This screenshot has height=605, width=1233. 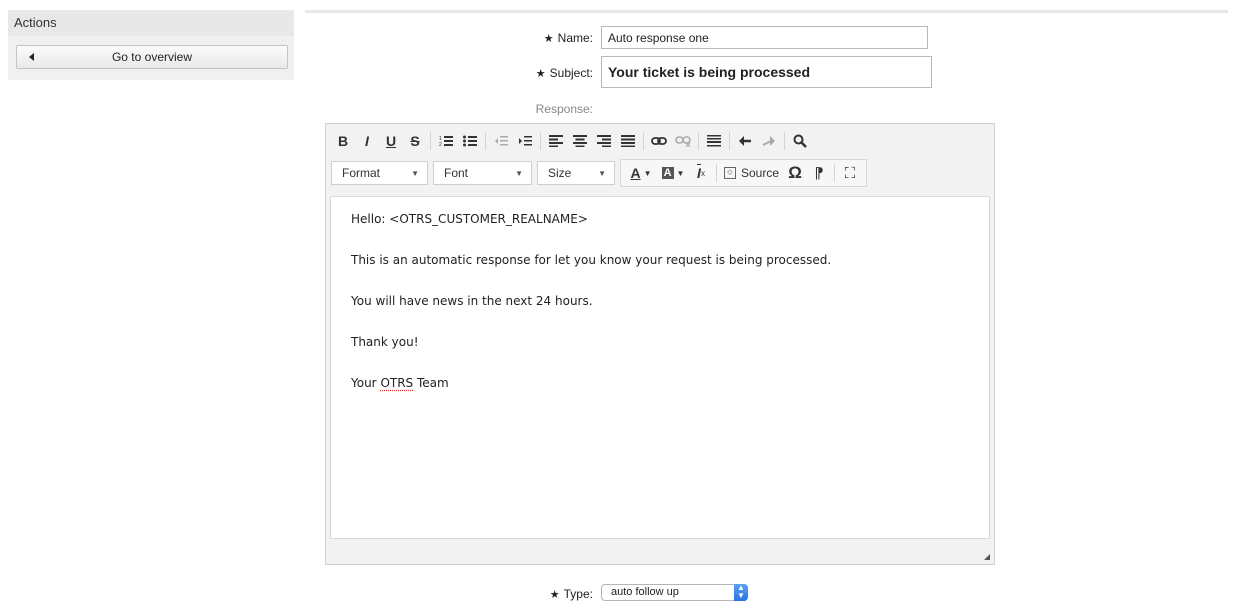 I want to click on outdent-icon, so click(x=501, y=141).